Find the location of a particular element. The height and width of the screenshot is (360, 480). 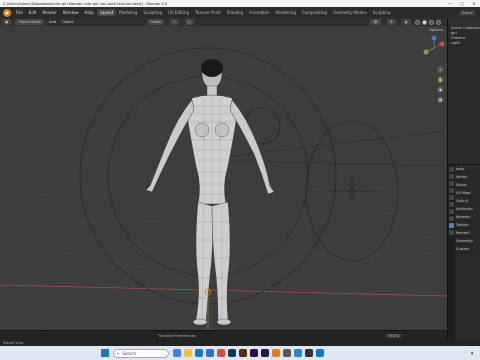

wireframe-shading-button is located at coordinates (417, 22).